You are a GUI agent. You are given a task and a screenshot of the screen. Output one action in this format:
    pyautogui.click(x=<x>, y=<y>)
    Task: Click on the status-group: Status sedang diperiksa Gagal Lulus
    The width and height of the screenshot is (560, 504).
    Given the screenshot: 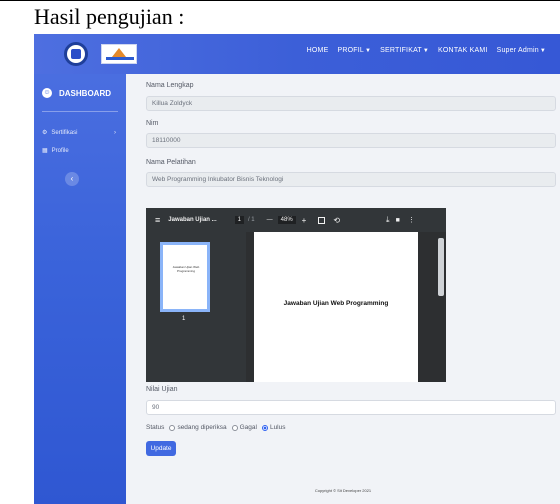 What is the action you would take?
    pyautogui.click(x=216, y=427)
    